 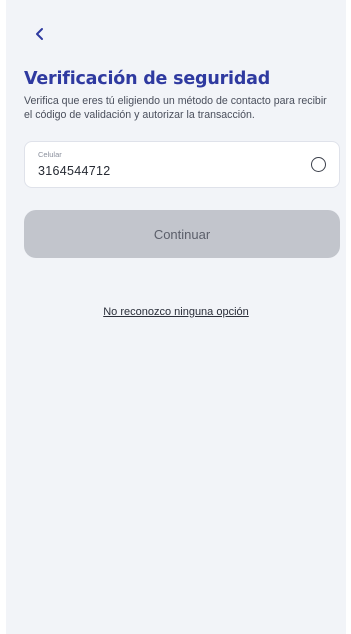 What do you see at coordinates (318, 164) in the screenshot?
I see `contact-option-radio` at bounding box center [318, 164].